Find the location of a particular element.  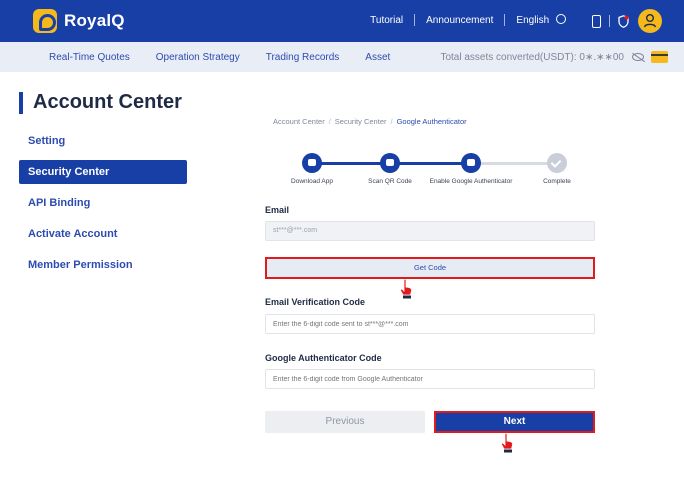

sidebar-item-setting: Setting is located at coordinates (103, 141).